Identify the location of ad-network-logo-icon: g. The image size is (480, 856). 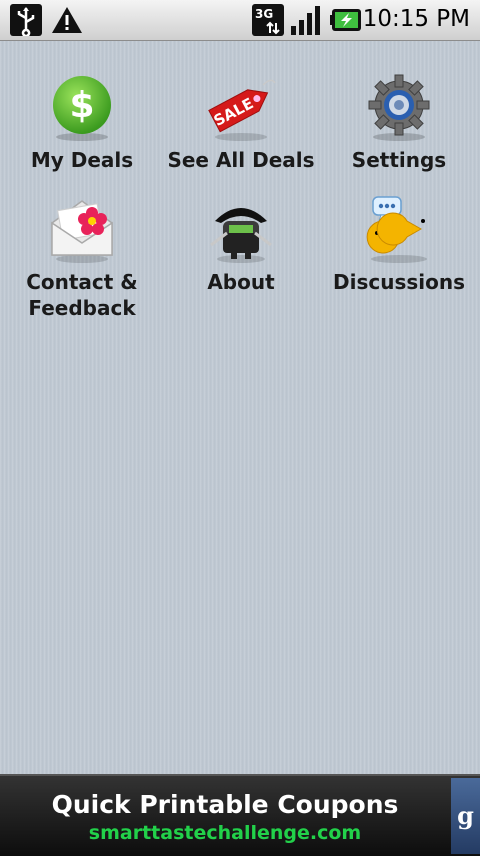
(465, 816).